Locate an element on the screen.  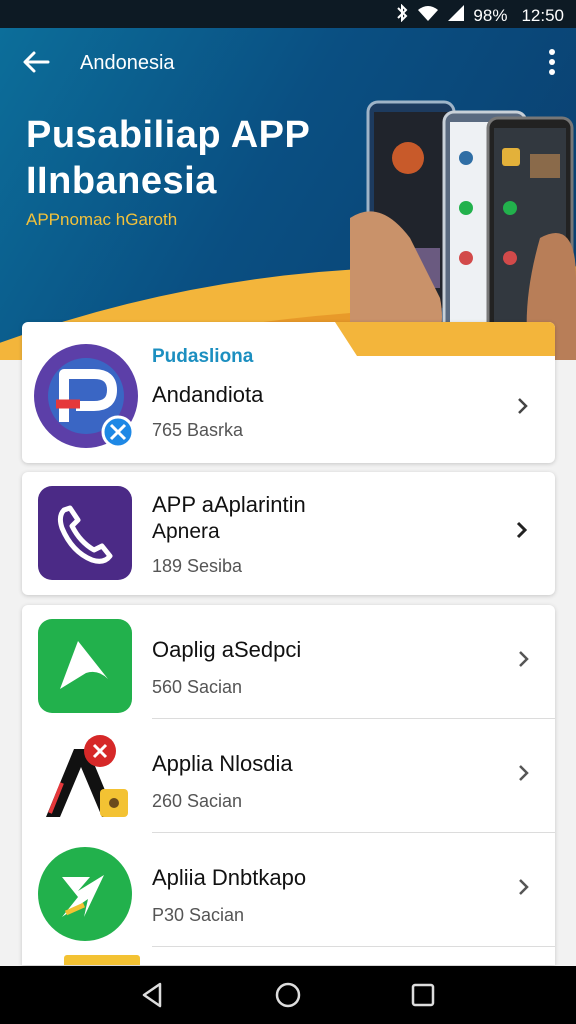
nav-home-icon is located at coordinates (288, 995).